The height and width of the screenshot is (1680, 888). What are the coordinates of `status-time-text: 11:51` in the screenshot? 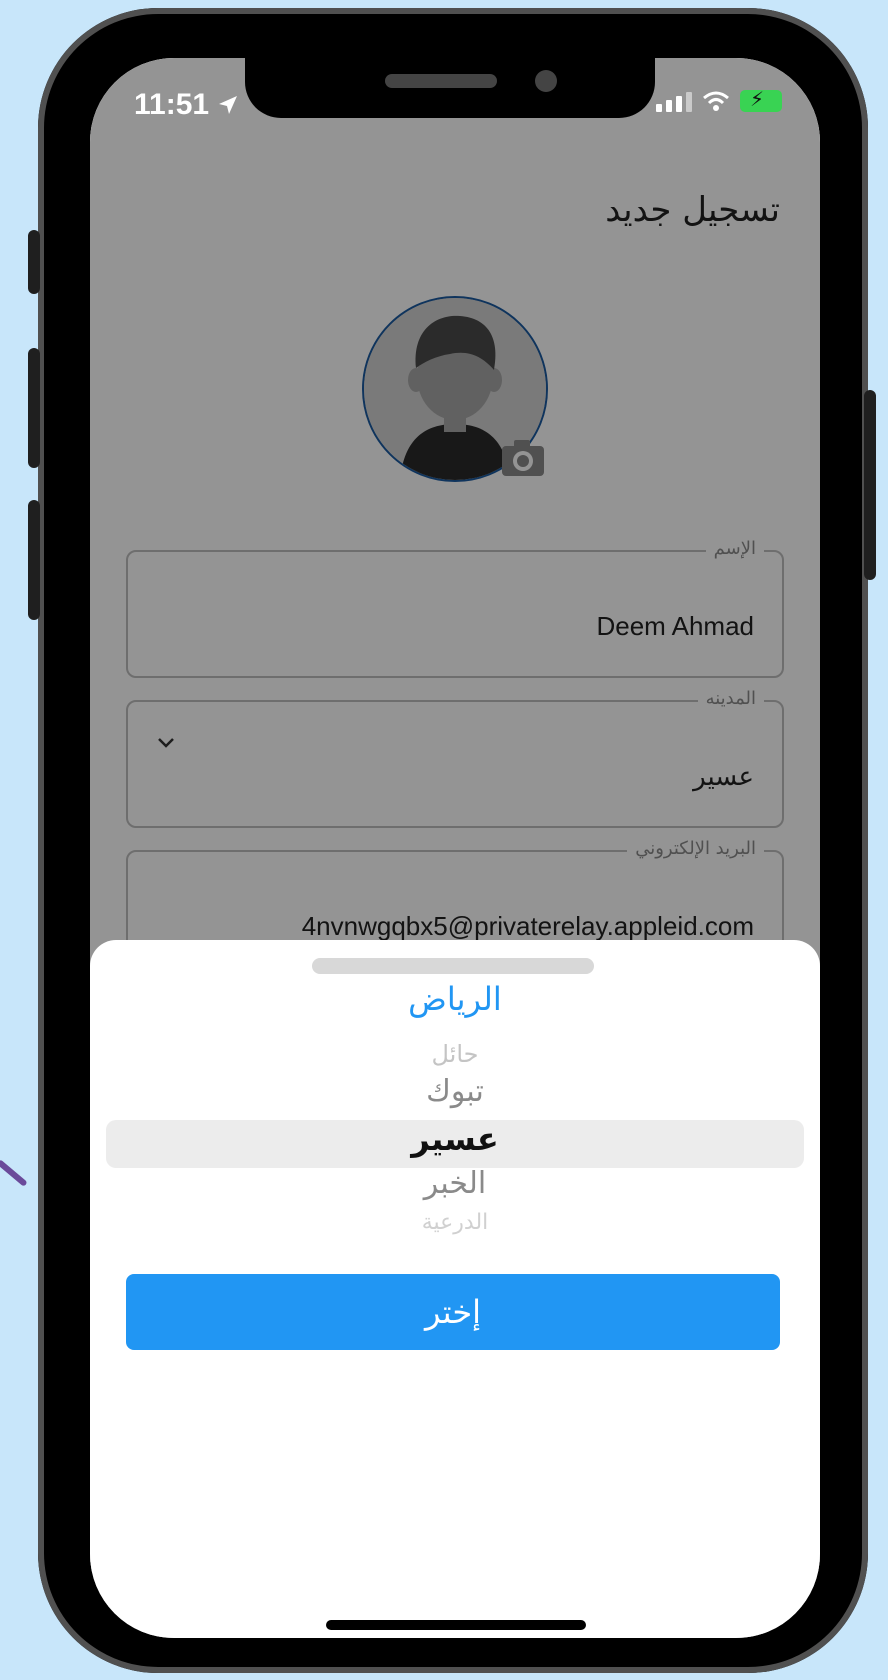 It's located at (172, 104).